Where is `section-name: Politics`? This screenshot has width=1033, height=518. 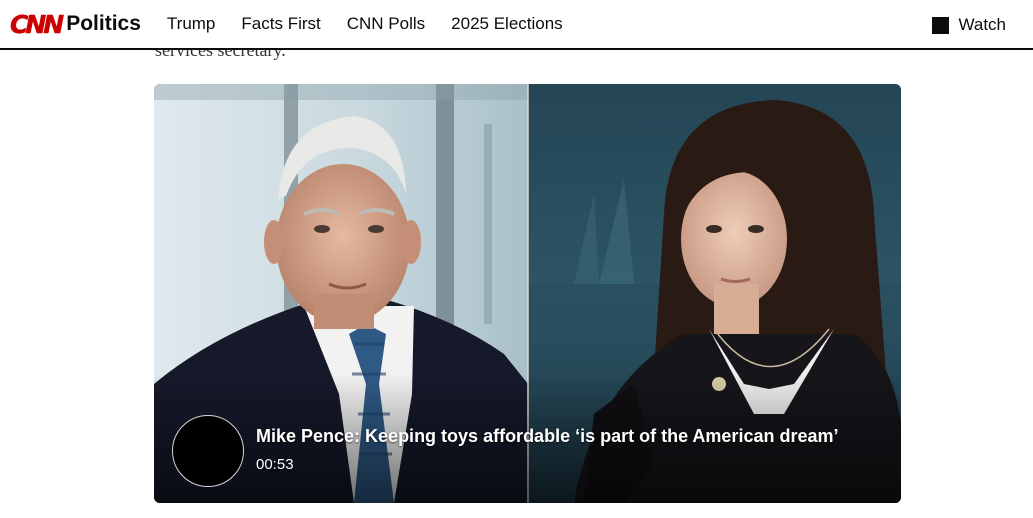 section-name: Politics is located at coordinates (103, 23).